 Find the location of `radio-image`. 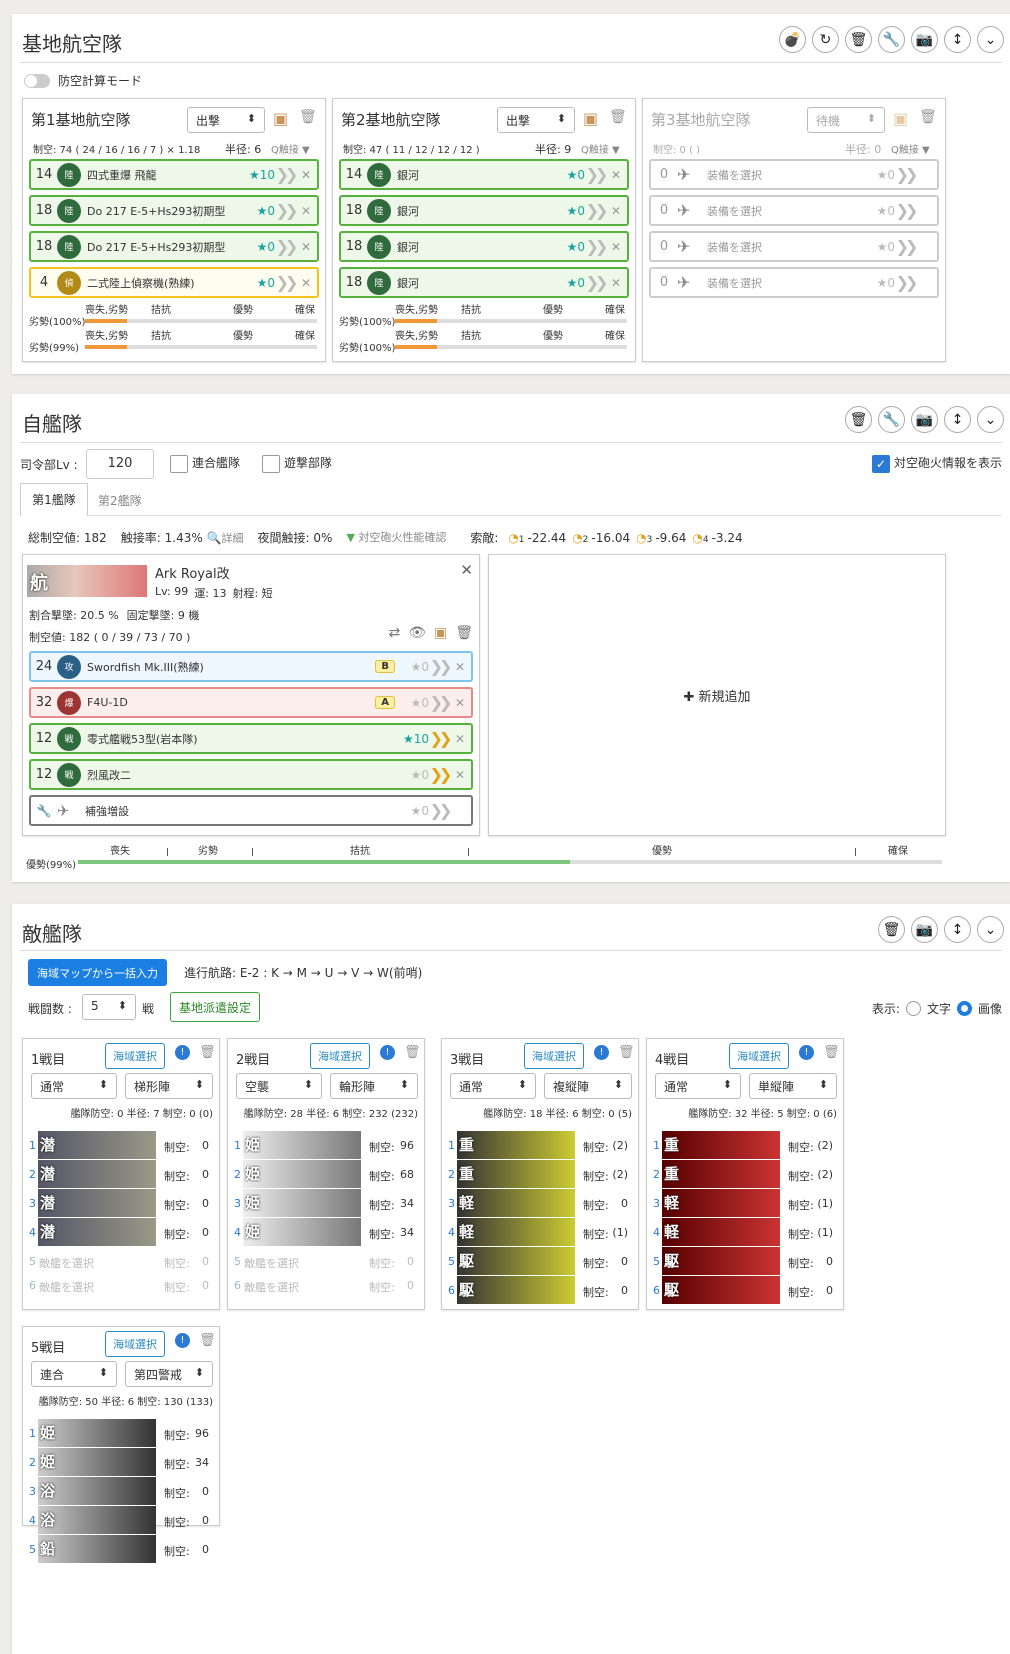

radio-image is located at coordinates (964, 1008).